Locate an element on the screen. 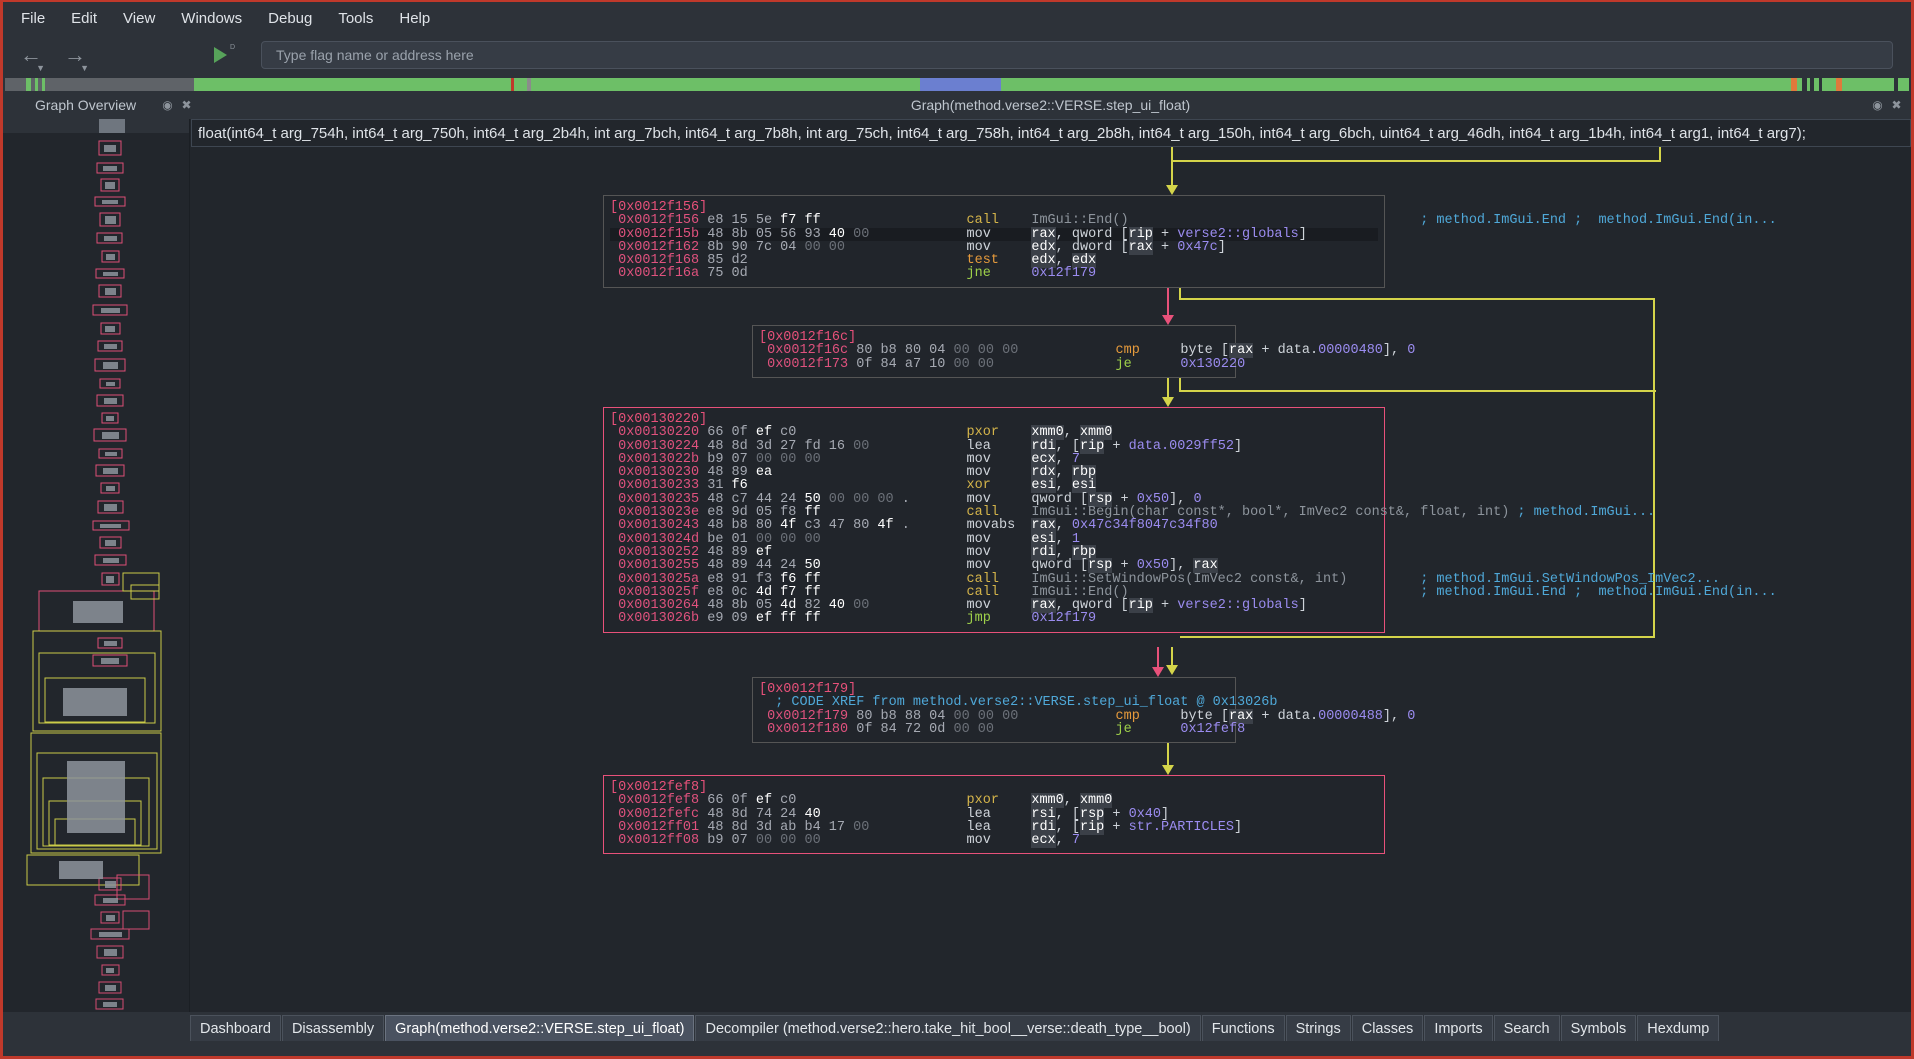 The height and width of the screenshot is (1059, 1914). block-label: [0x0012f16c] is located at coordinates (808, 337).